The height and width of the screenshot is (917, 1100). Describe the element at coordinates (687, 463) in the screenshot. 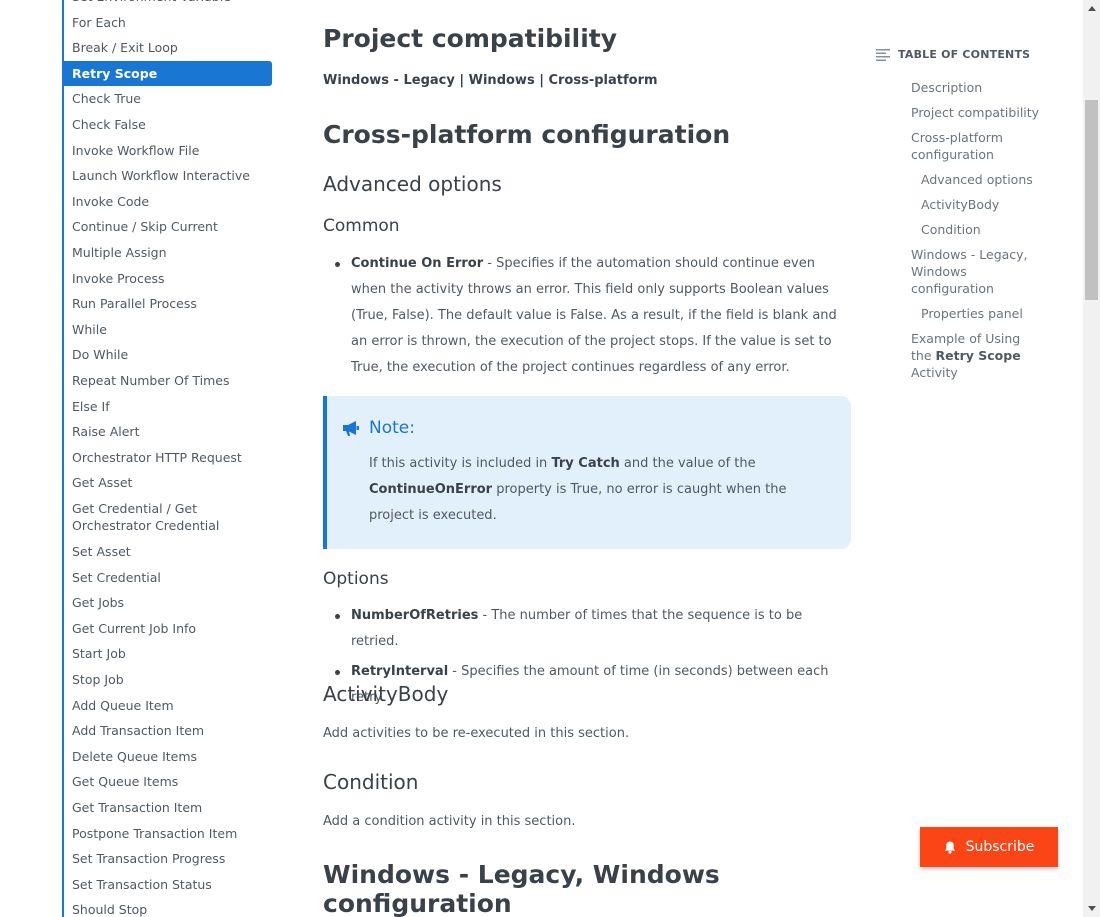

I see `note-text-part: and the value of the` at that location.